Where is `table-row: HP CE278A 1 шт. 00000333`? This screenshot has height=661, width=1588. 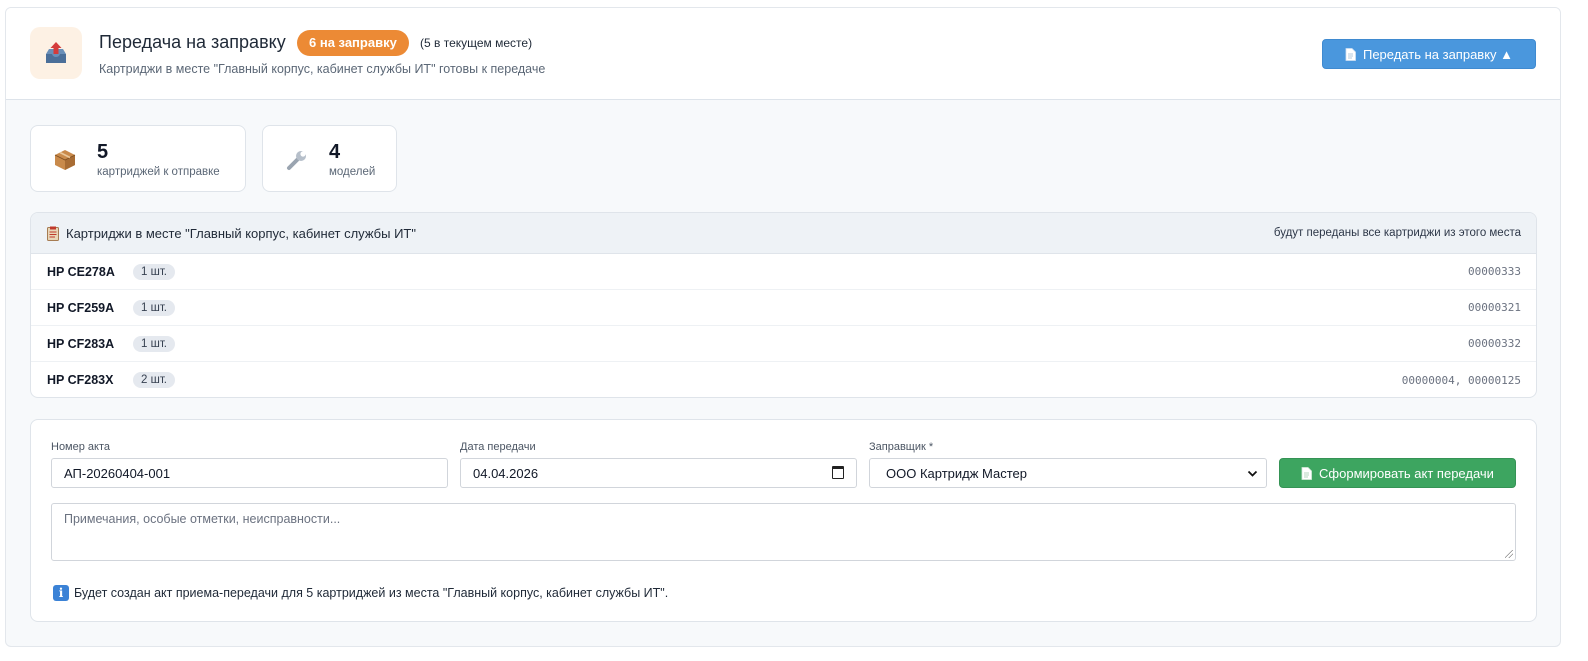
table-row: HP CE278A 1 шт. 00000333 is located at coordinates (783, 272).